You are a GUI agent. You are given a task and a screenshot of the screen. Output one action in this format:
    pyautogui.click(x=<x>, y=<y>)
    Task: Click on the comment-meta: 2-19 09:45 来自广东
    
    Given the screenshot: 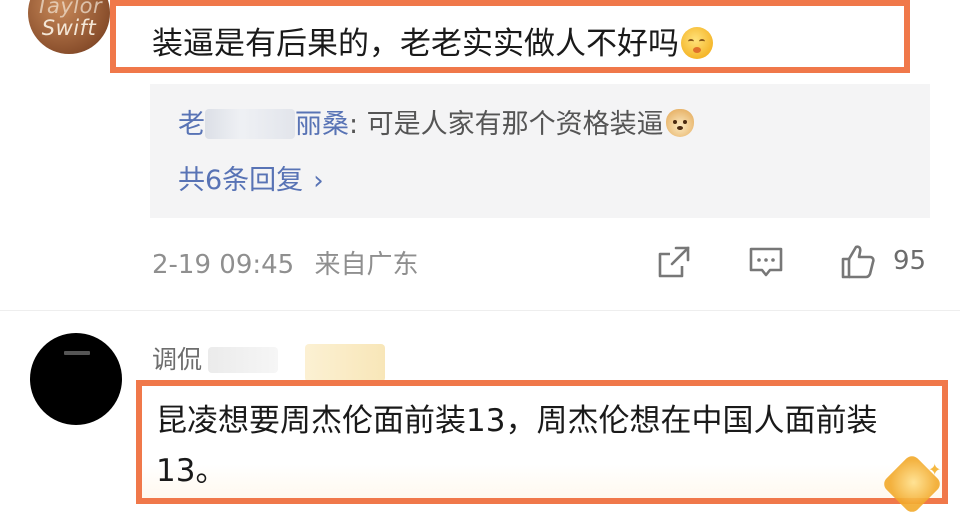 What is the action you would take?
    pyautogui.click(x=285, y=262)
    